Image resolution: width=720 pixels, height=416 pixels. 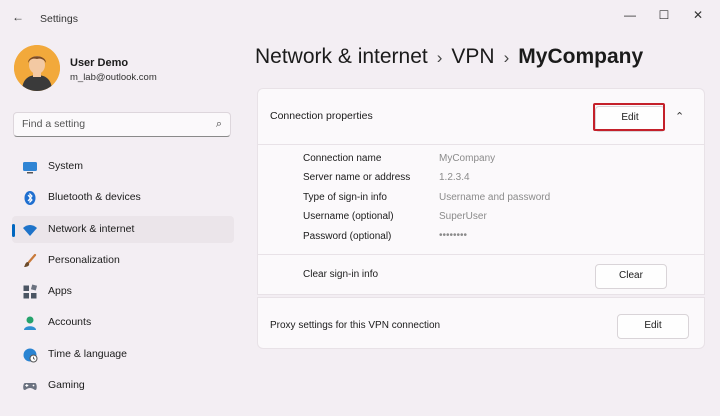 I want to click on user-avatar-icon, so click(x=37, y=68).